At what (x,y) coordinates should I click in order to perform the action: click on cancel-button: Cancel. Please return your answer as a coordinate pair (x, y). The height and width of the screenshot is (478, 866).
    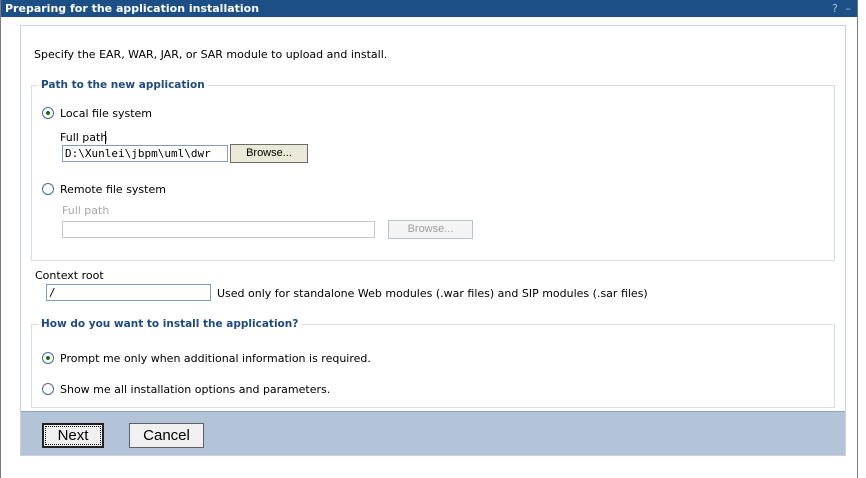
    Looking at the image, I should click on (166, 435).